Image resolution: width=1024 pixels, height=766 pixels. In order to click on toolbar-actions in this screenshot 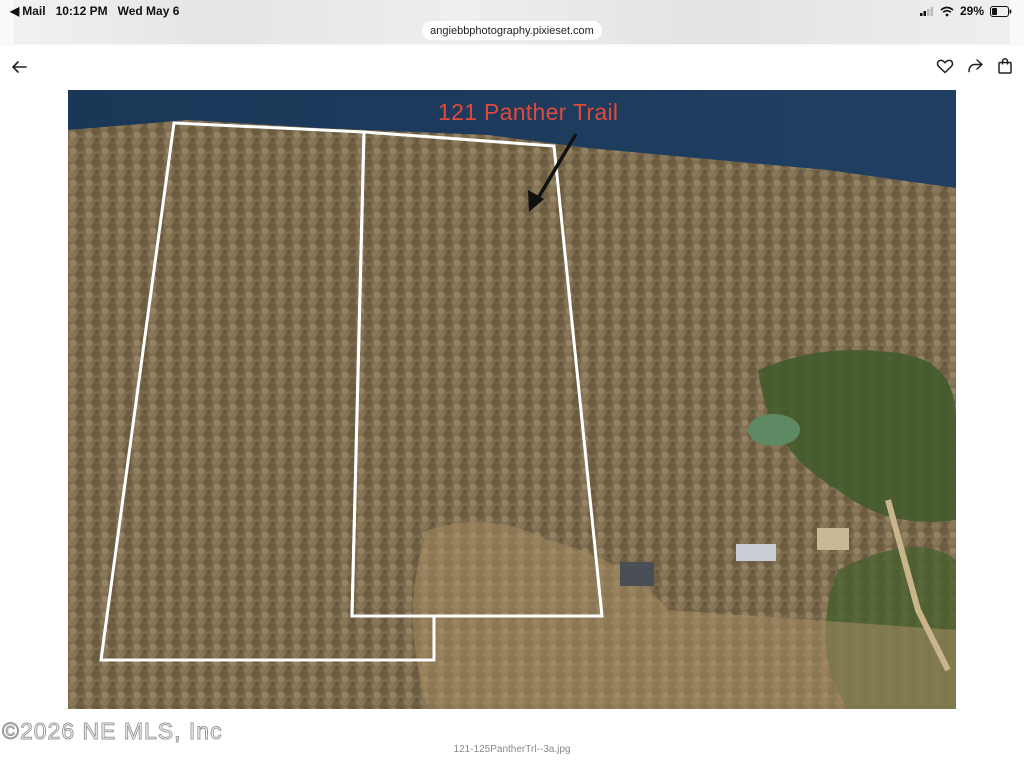, I will do `click(975, 66)`.